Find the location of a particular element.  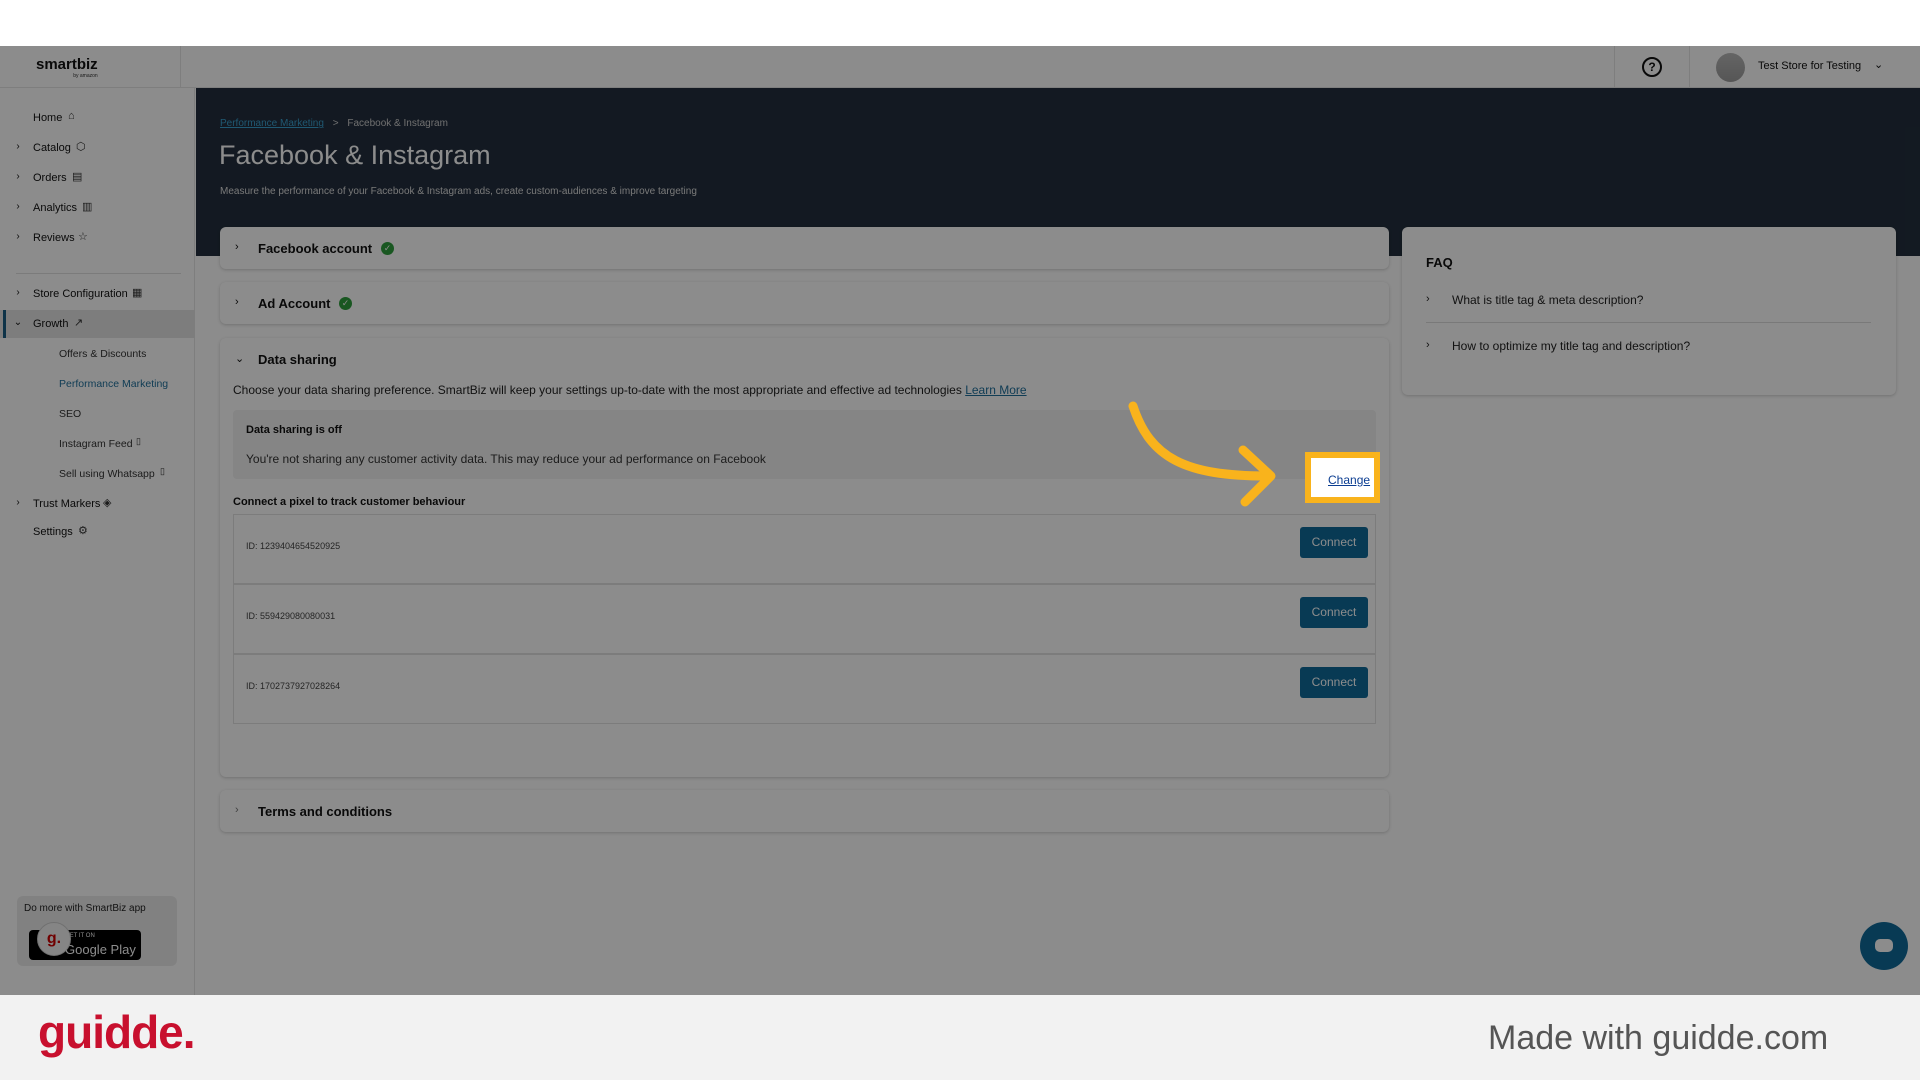

sidebar-item-store-configuration: › Store Configuration ▦ is located at coordinates (97, 294).